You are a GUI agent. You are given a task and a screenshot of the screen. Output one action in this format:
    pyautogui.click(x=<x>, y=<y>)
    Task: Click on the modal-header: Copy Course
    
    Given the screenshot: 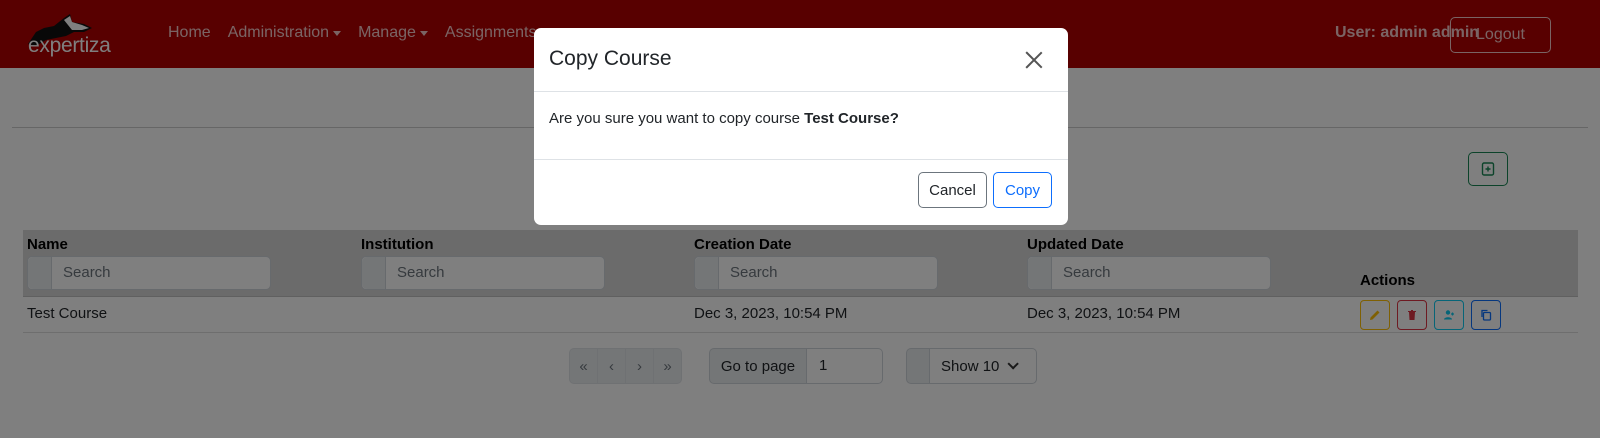 What is the action you would take?
    pyautogui.click(x=801, y=60)
    